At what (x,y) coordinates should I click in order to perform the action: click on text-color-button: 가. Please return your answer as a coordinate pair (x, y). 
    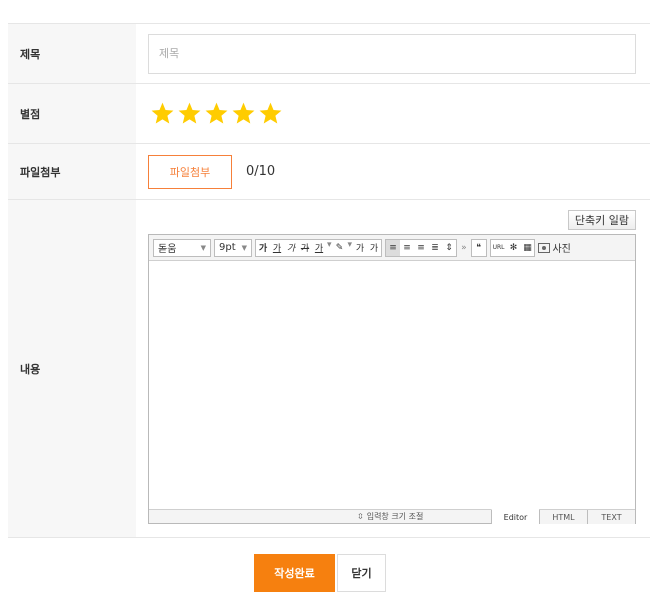
    Looking at the image, I should click on (319, 248).